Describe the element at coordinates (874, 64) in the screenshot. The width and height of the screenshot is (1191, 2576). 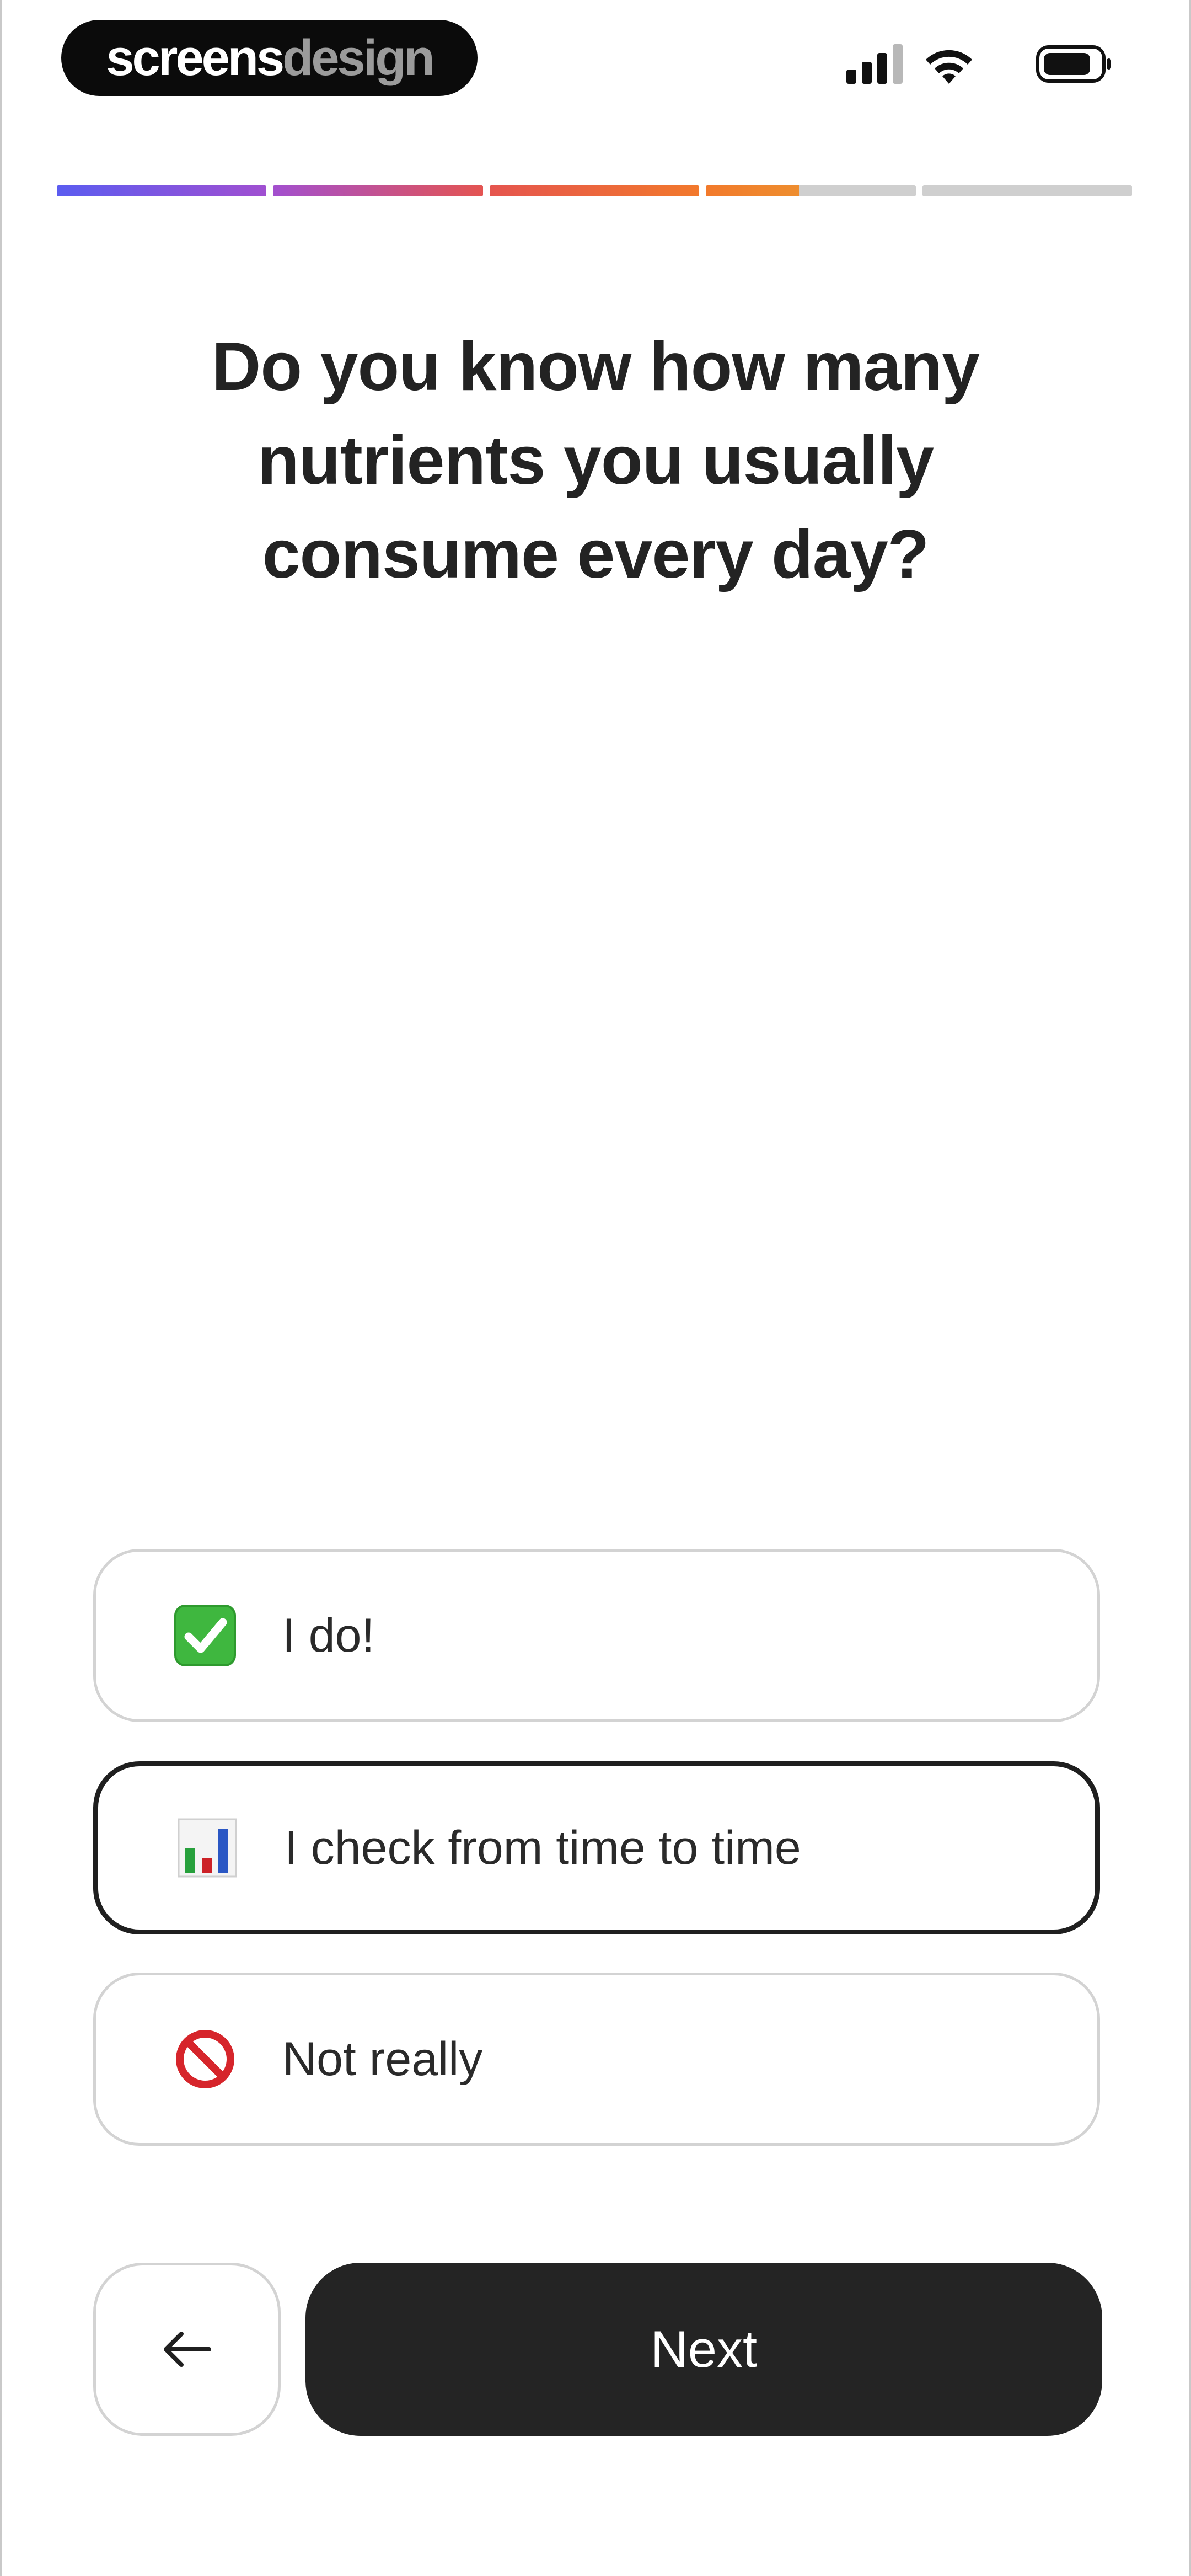
I see `cellular-signal-icon` at that location.